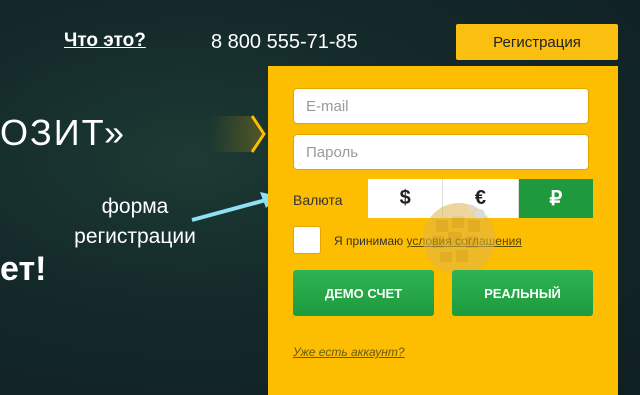 The height and width of the screenshot is (395, 640). I want to click on demo-account-button: ДЕМО СЧЕТ, so click(363, 293).